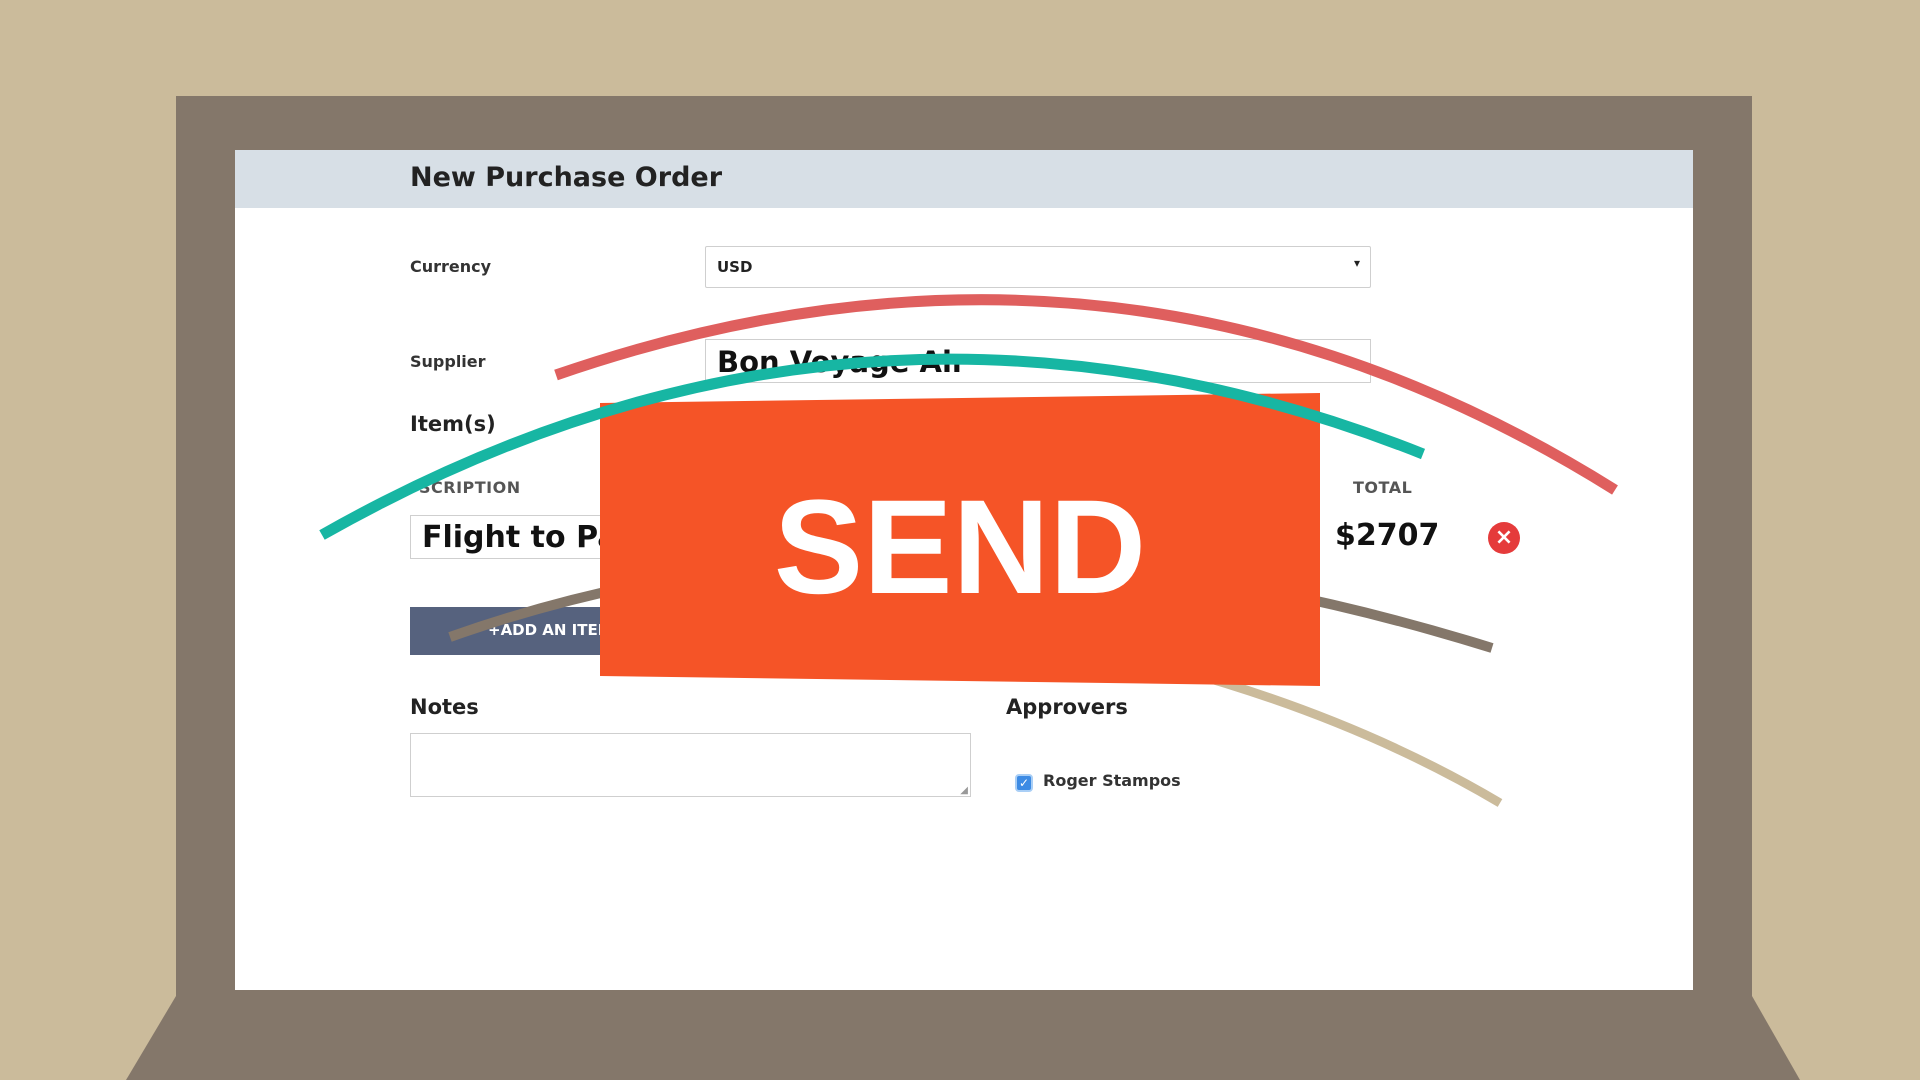 Image resolution: width=1920 pixels, height=1080 pixels. What do you see at coordinates (960, 547) in the screenshot?
I see `send-label: SEND` at bounding box center [960, 547].